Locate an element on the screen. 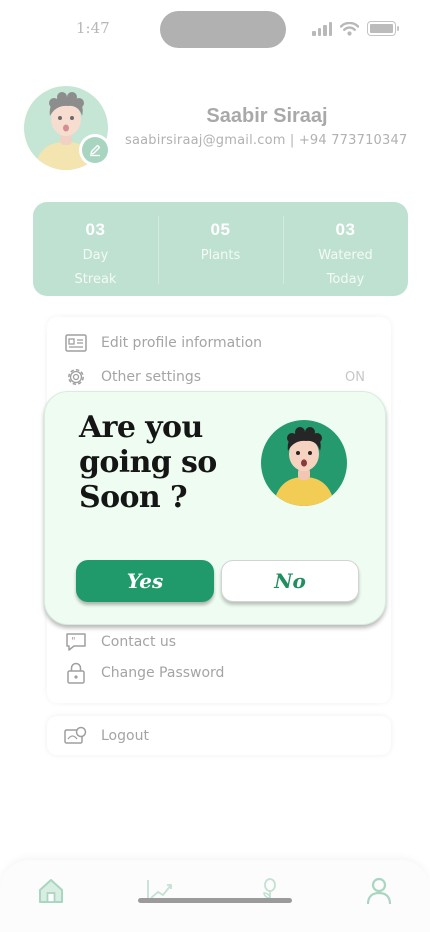 Image resolution: width=430 pixels, height=932 pixels. other-settings-toggle: ON is located at coordinates (355, 377).